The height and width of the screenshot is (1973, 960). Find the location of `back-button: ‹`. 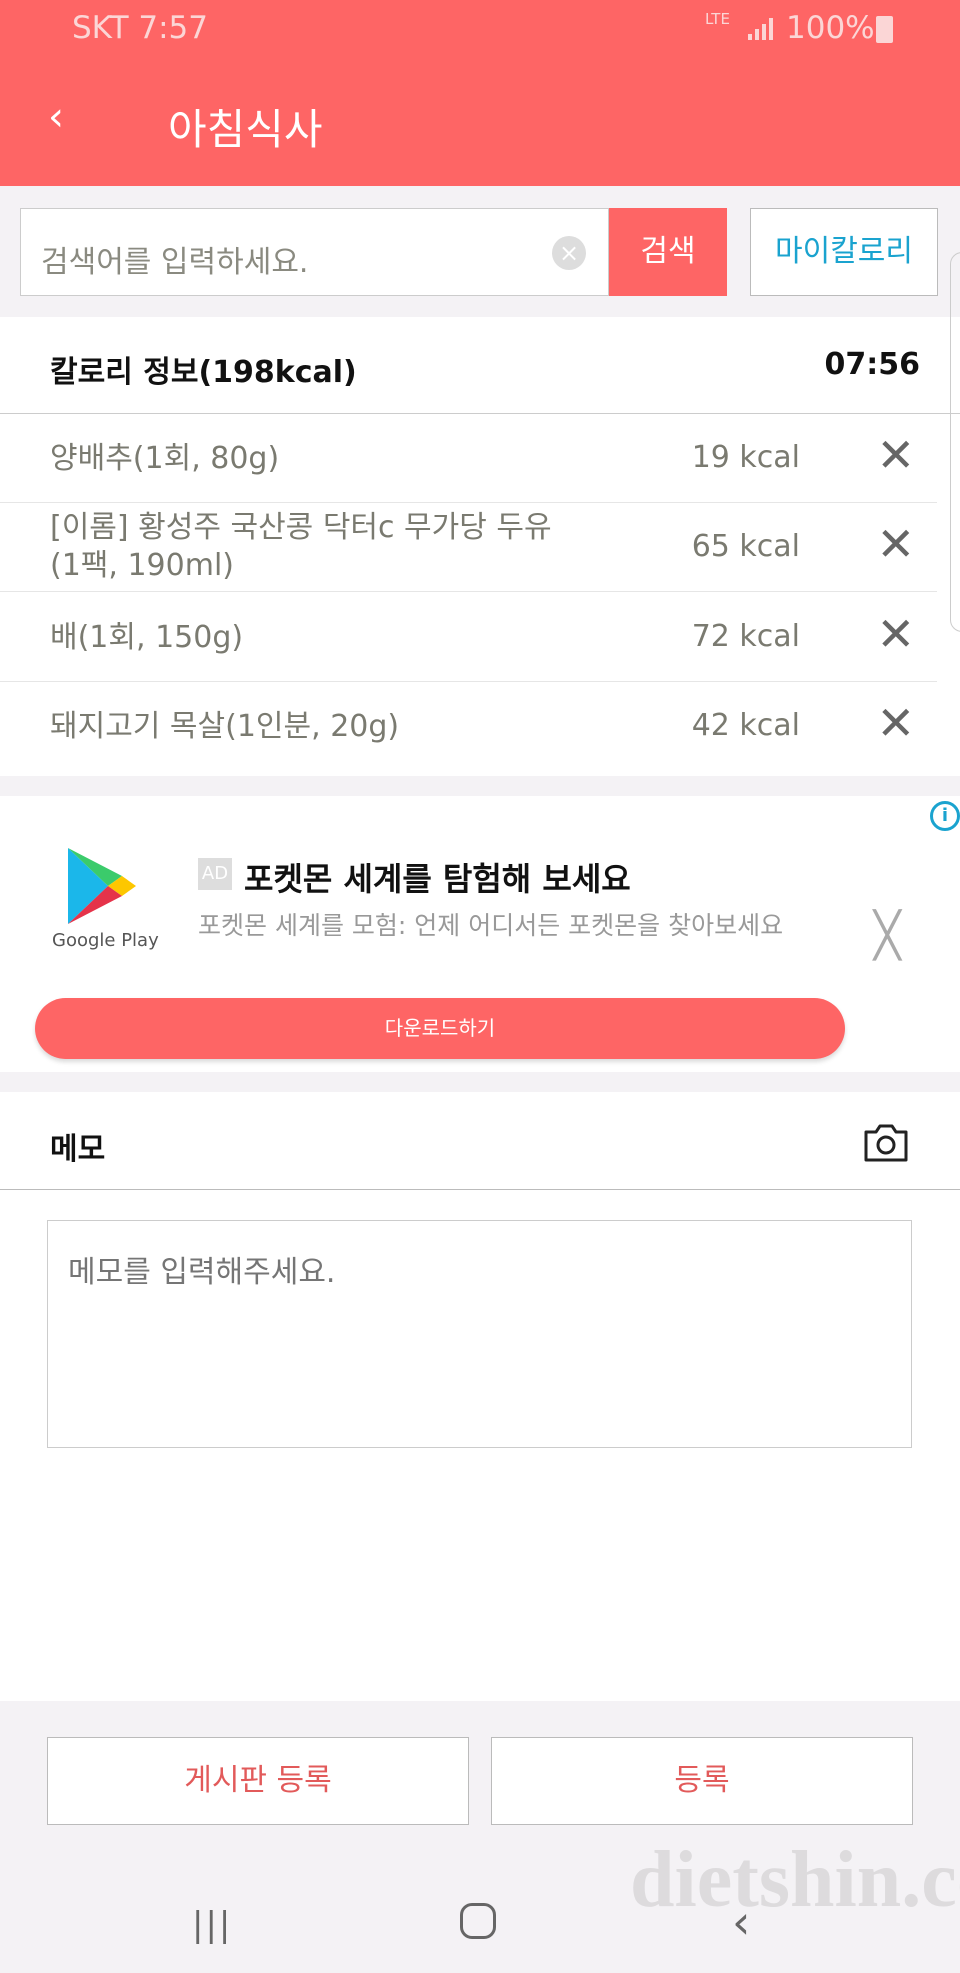

back-button: ‹ is located at coordinates (56, 117).